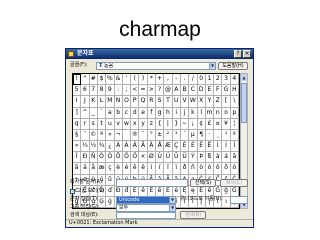  Describe the element at coordinates (176, 135) in the screenshot. I see `char-cell: ³` at that location.